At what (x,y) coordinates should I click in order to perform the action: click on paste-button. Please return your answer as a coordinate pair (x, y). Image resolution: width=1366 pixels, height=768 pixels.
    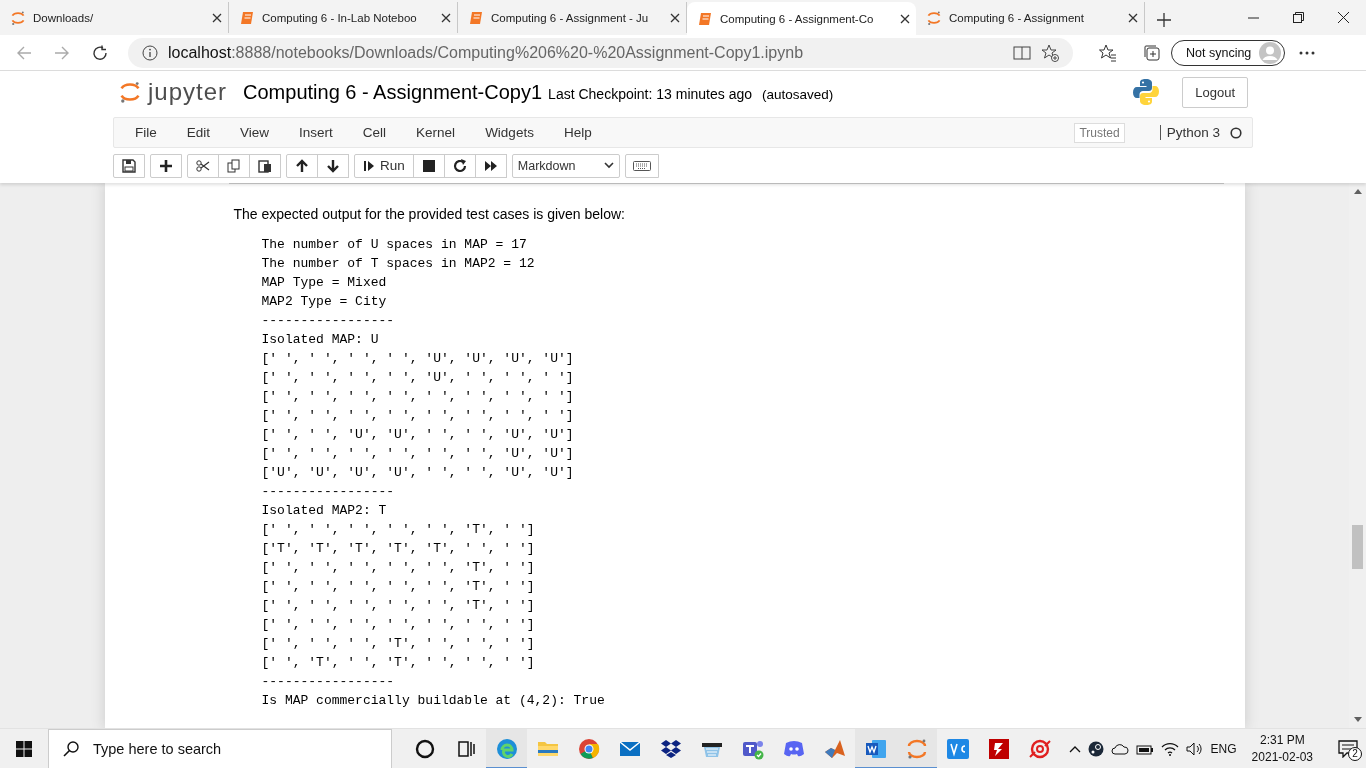
    Looking at the image, I should click on (265, 165).